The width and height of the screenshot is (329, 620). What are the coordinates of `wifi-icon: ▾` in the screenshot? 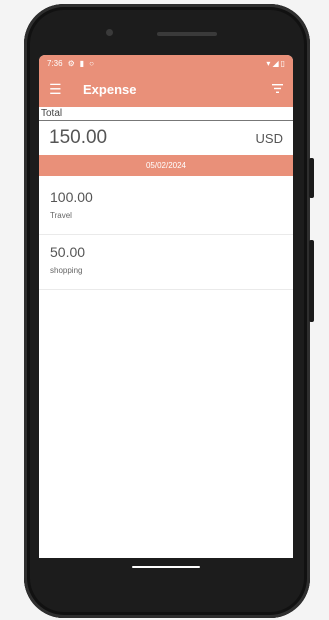 It's located at (268, 63).